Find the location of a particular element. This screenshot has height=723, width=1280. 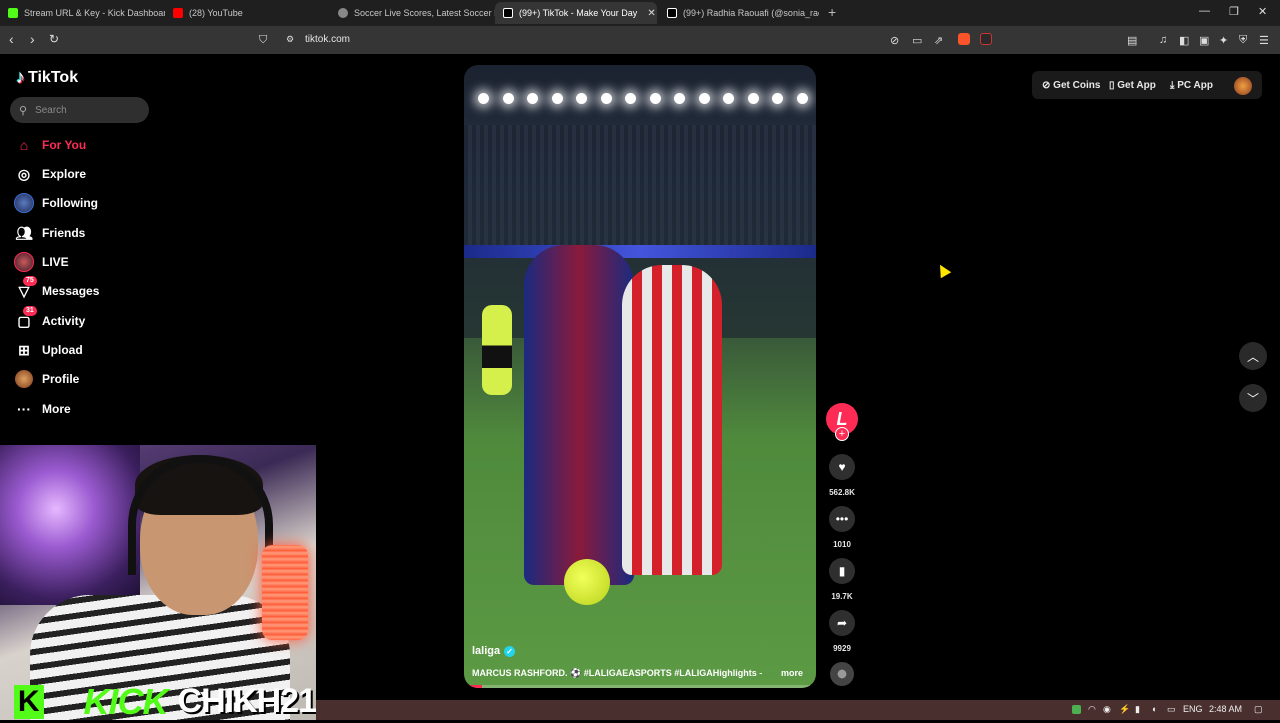

mic-tray-icon: ▮ is located at coordinates (1137, 709).